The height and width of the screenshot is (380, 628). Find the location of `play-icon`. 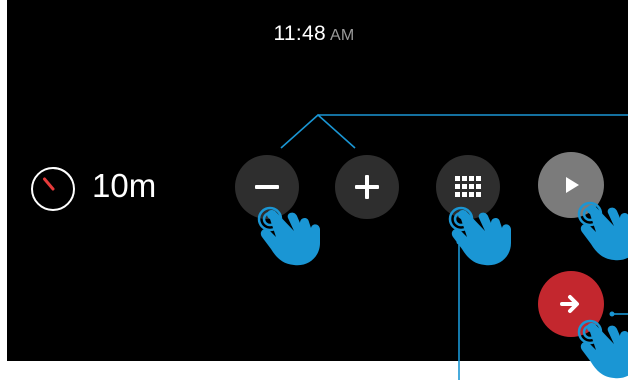

play-icon is located at coordinates (572, 185).